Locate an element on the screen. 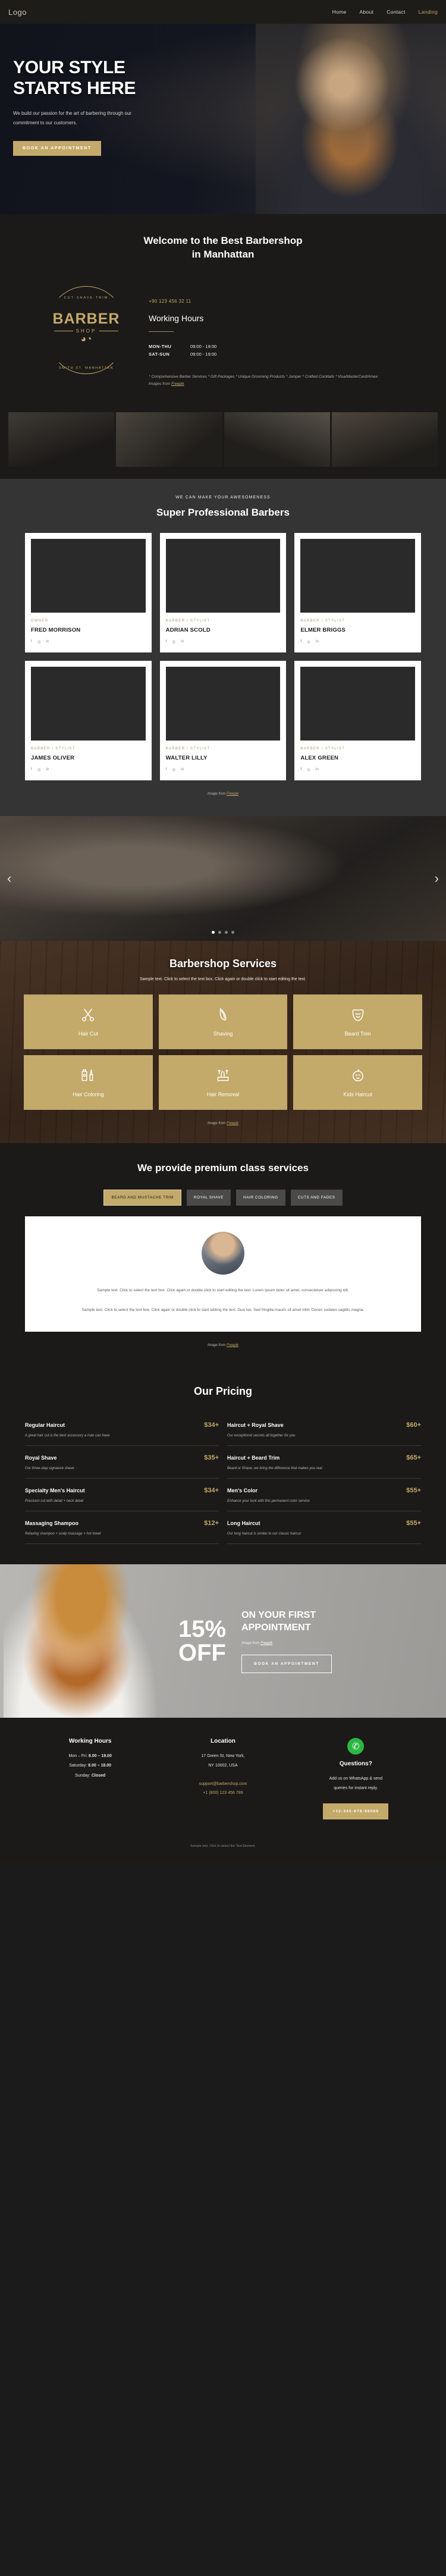 This screenshot has height=2576, width=446. slider-prev-arrow-icon: ‹ is located at coordinates (9, 878).